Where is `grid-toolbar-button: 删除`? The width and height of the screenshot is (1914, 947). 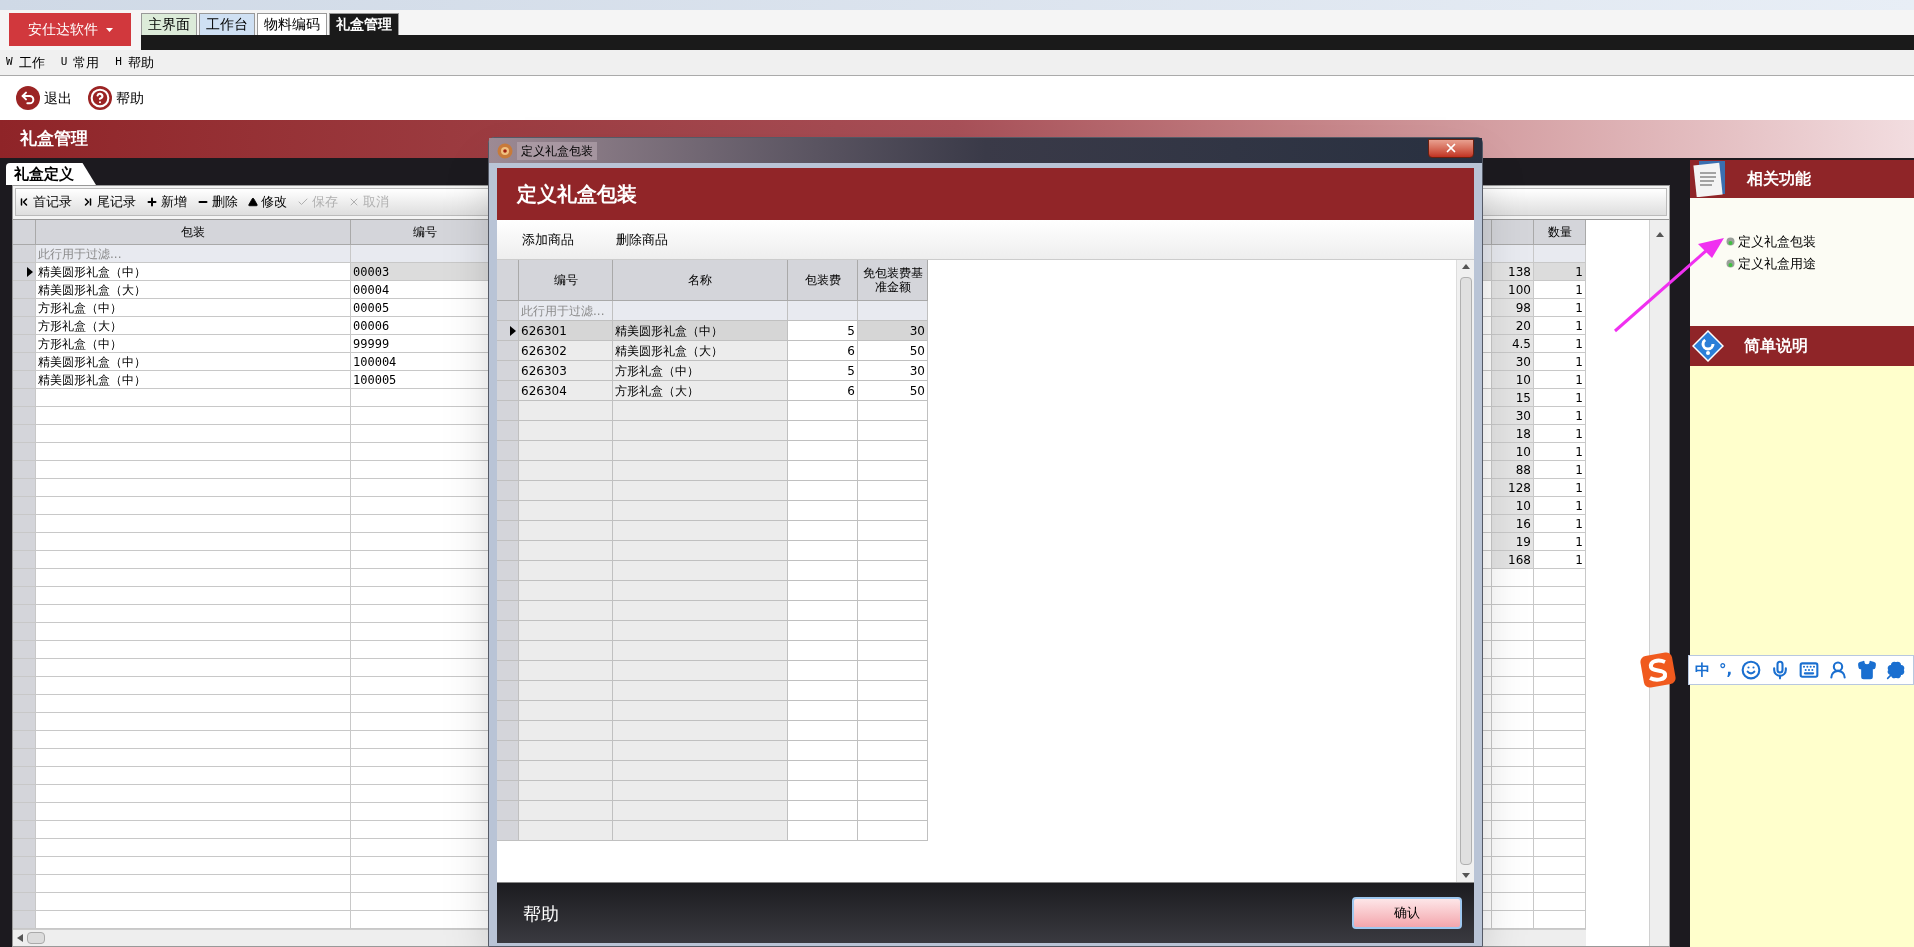
grid-toolbar-button: 删除 is located at coordinates (217, 202).